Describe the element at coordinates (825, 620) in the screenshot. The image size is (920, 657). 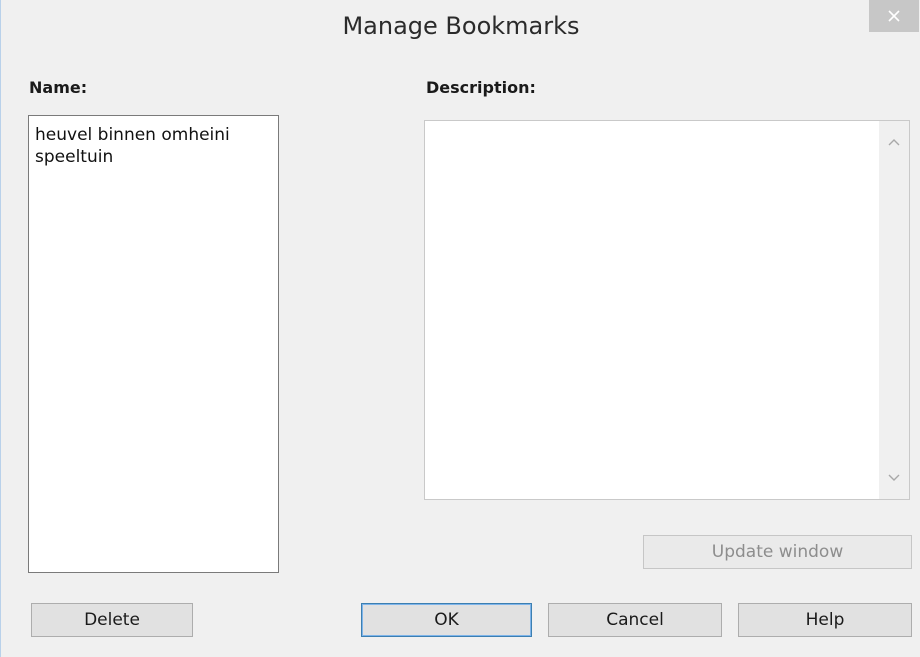
I see `help-button: Help` at that location.